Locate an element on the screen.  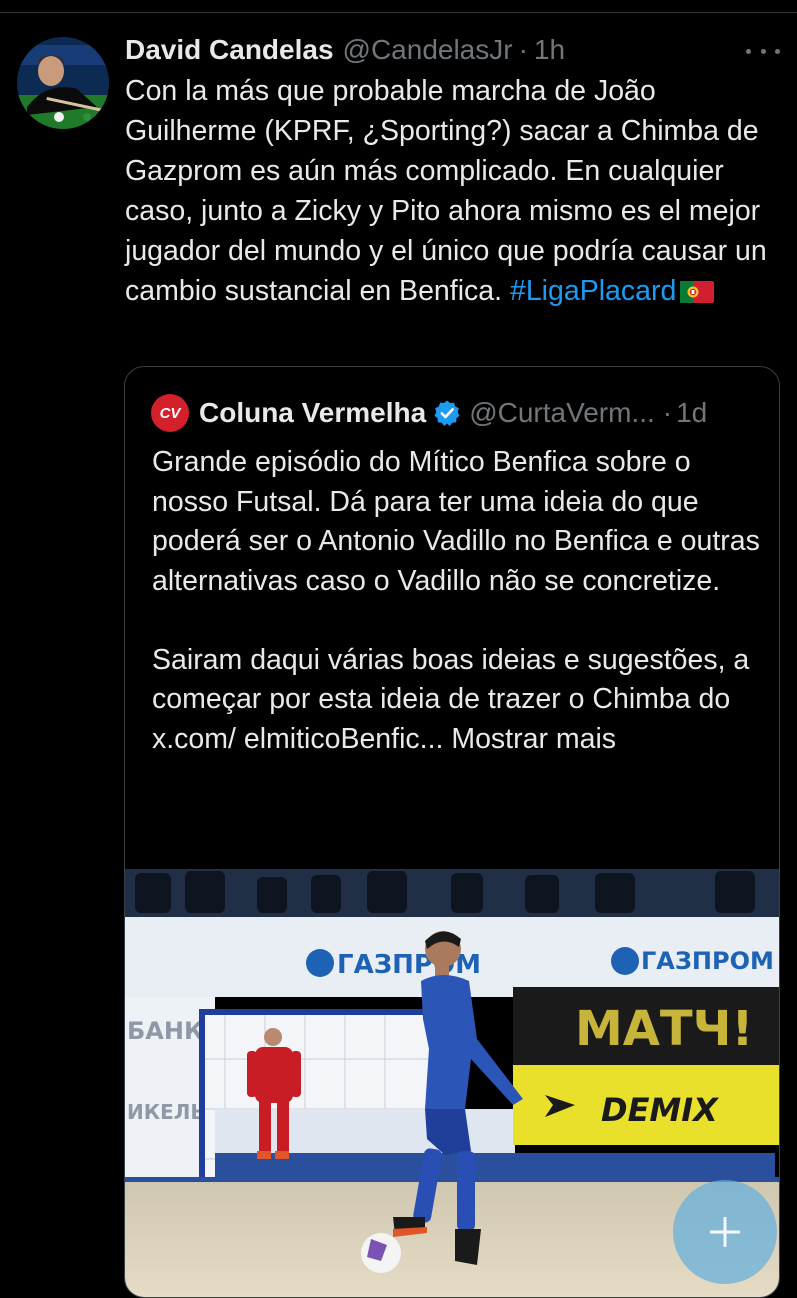
plus-icon is located at coordinates (725, 1232).